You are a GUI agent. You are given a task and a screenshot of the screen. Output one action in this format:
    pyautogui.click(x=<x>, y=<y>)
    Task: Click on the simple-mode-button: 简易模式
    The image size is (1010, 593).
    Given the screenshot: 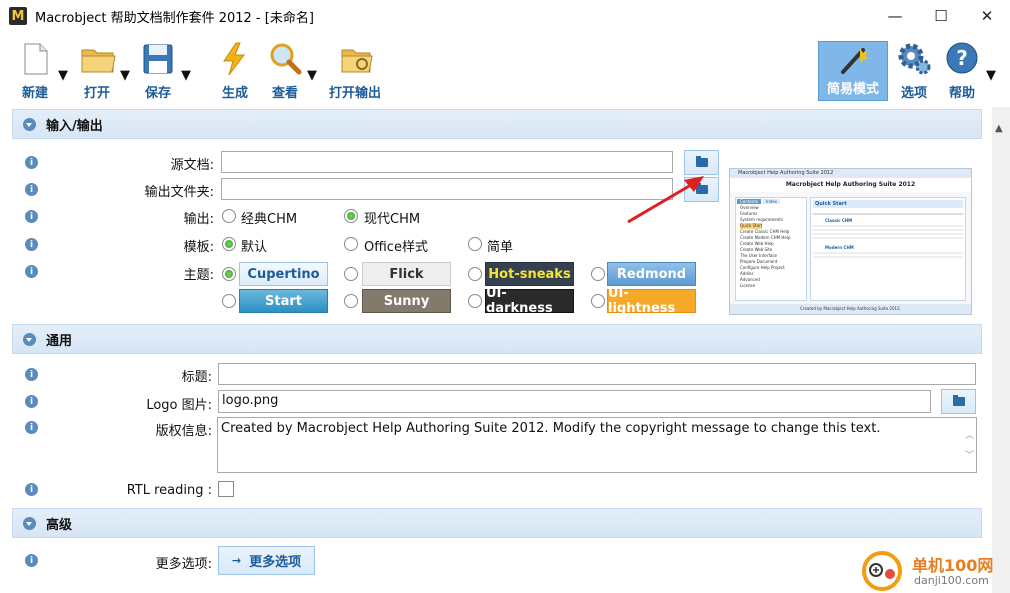 What is the action you would take?
    pyautogui.click(x=853, y=71)
    